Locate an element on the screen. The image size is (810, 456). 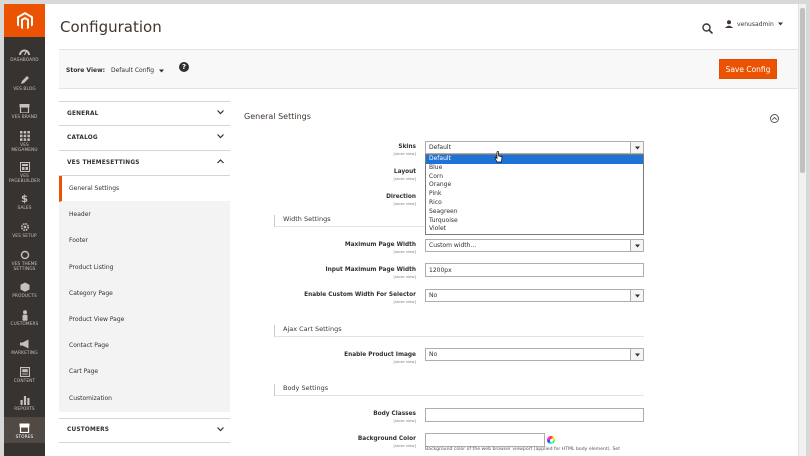
nav-item-dashboard: DASHBOARD is located at coordinates (24, 53).